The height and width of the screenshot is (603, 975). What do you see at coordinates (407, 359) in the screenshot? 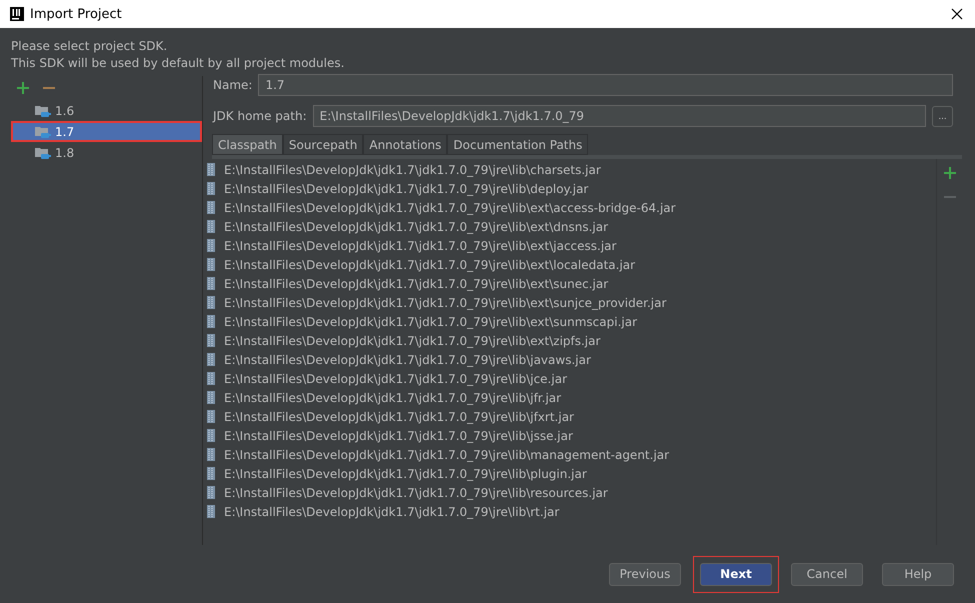
I see `classpath-entry: E:\InstallFiles\DevelopJdk\jdk1.7\jdk1.7.0_79\jre\lib\javaws.jar` at bounding box center [407, 359].